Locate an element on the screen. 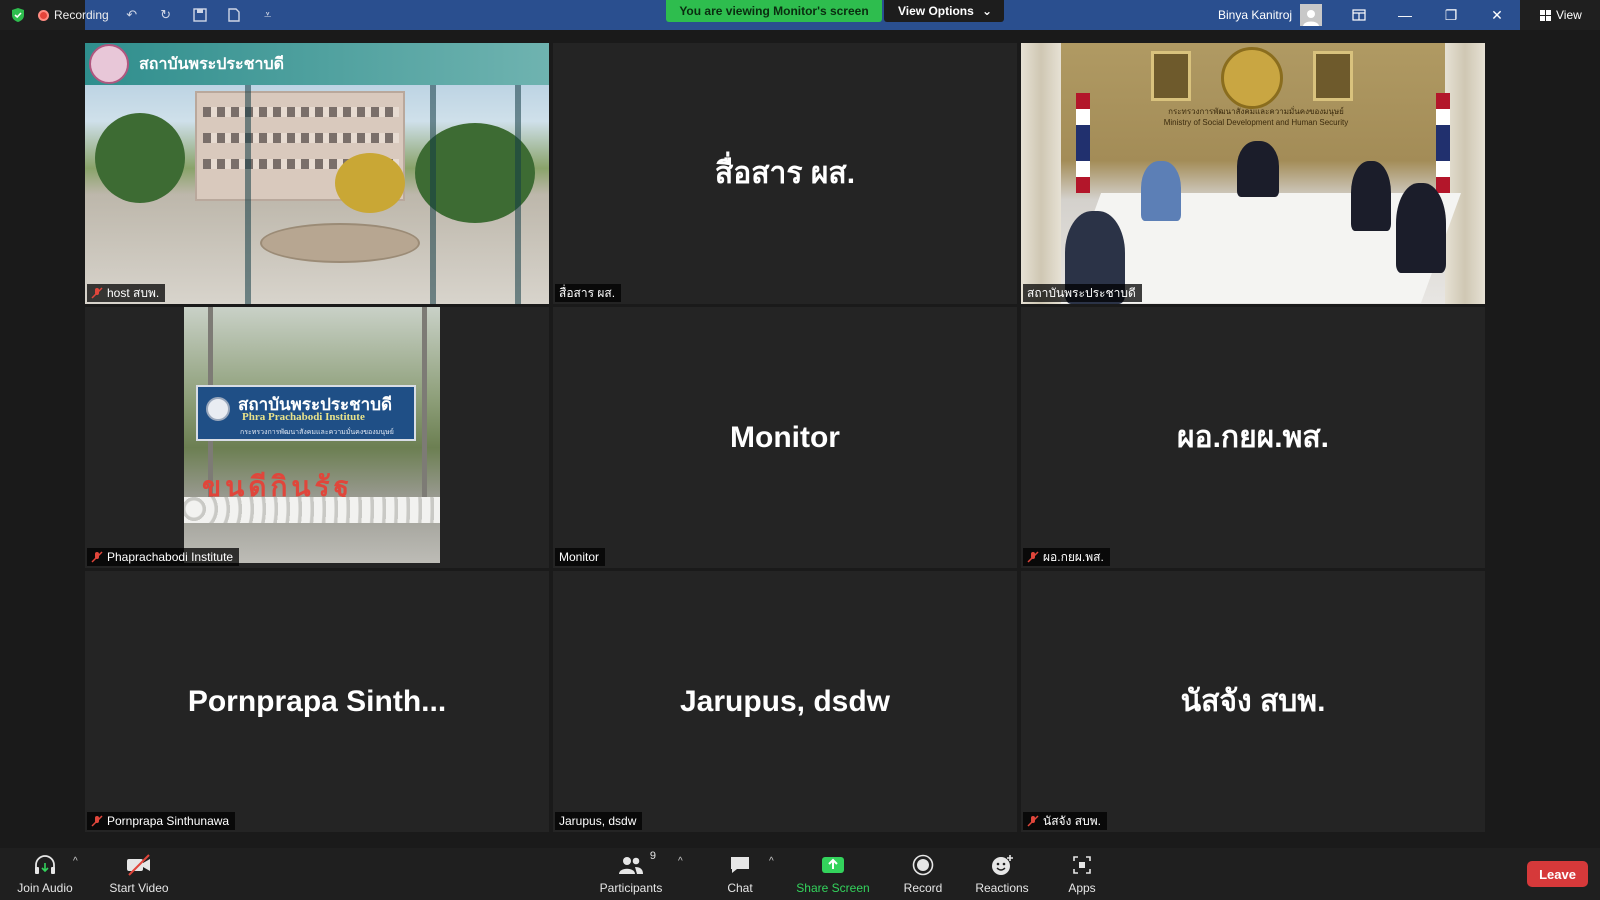 Image resolution: width=1600 pixels, height=900 pixels. apps-button: Apps is located at coordinates (1082, 874).